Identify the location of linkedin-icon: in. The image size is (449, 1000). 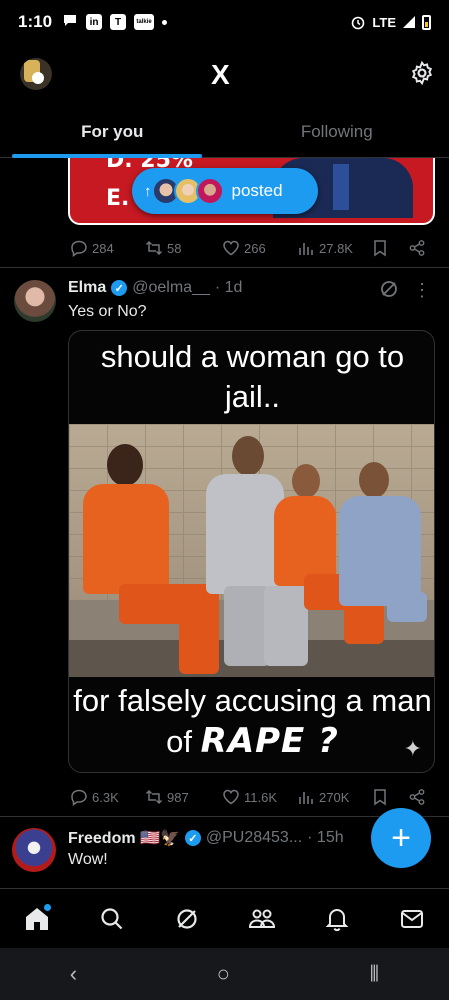
(94, 22).